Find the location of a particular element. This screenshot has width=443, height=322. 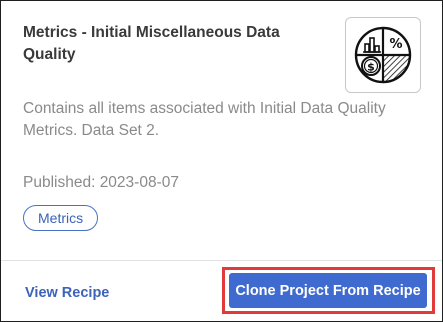

metrics-pie-chart-icon: % $ is located at coordinates (383, 55).